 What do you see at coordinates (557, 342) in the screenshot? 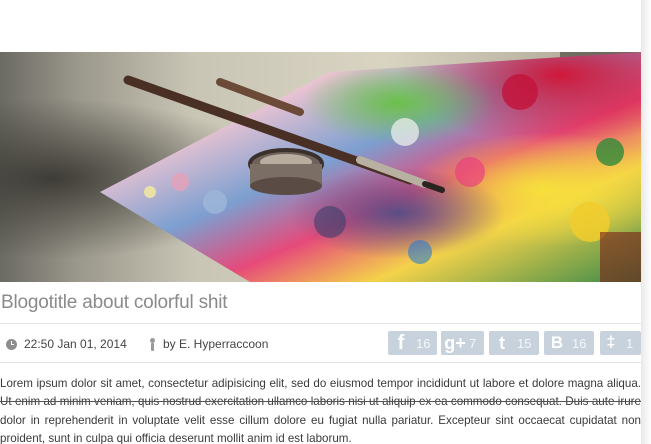
I see `vk-b-icon: B` at bounding box center [557, 342].